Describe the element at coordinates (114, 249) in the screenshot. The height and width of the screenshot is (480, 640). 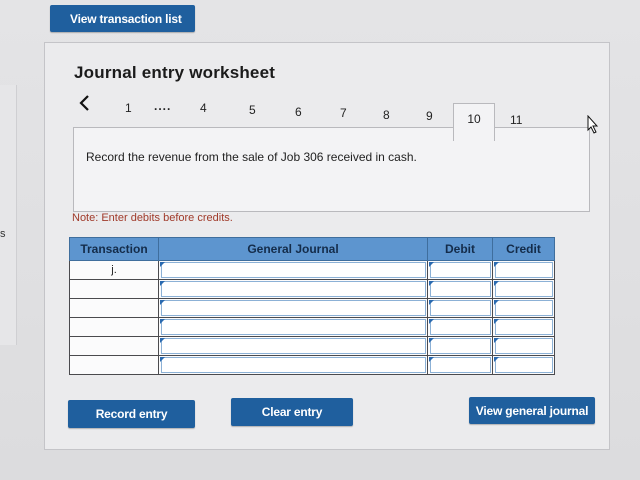
I see `header-transaction: Transaction` at that location.